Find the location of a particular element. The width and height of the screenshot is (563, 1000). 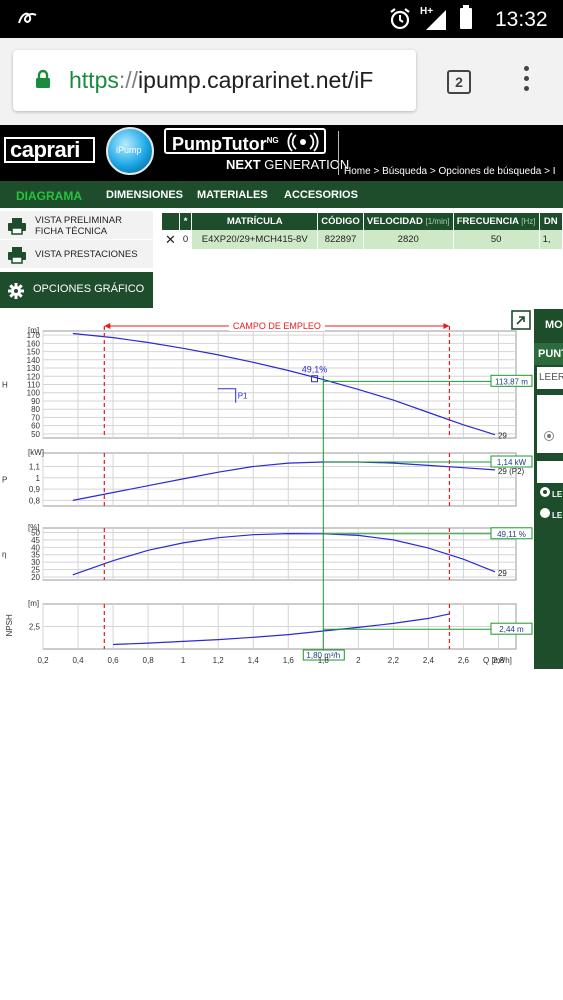

radio-label: LE is located at coordinates (557, 515).